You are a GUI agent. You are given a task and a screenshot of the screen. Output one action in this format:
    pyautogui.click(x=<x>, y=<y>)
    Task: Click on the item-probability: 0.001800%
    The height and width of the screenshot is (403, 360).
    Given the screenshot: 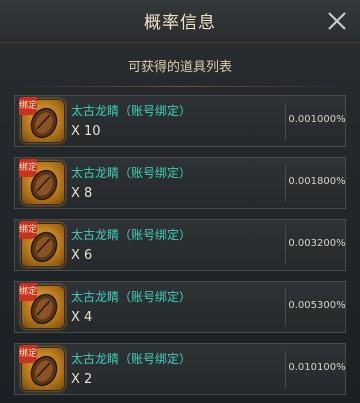 What is the action you would take?
    pyautogui.click(x=317, y=181)
    